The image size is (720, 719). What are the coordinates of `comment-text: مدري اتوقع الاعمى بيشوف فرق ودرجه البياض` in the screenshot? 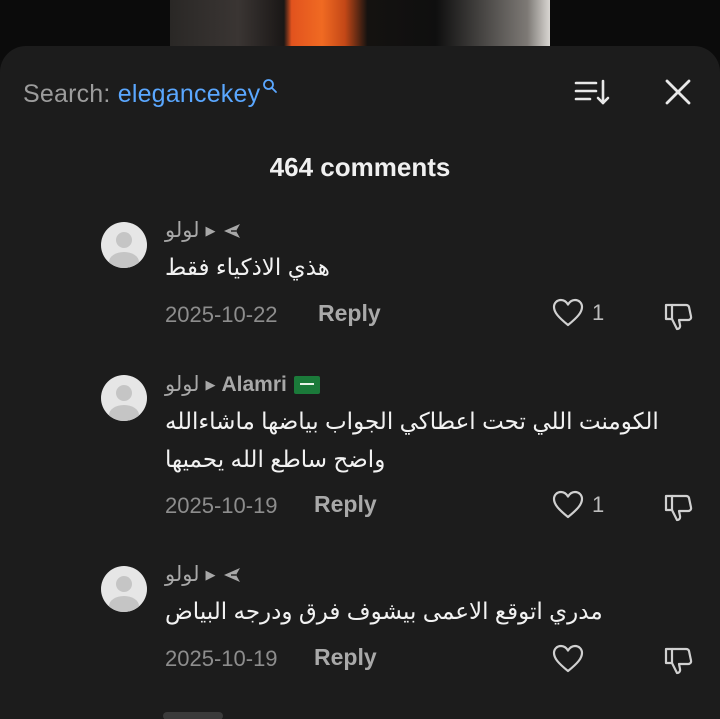 It's located at (430, 611).